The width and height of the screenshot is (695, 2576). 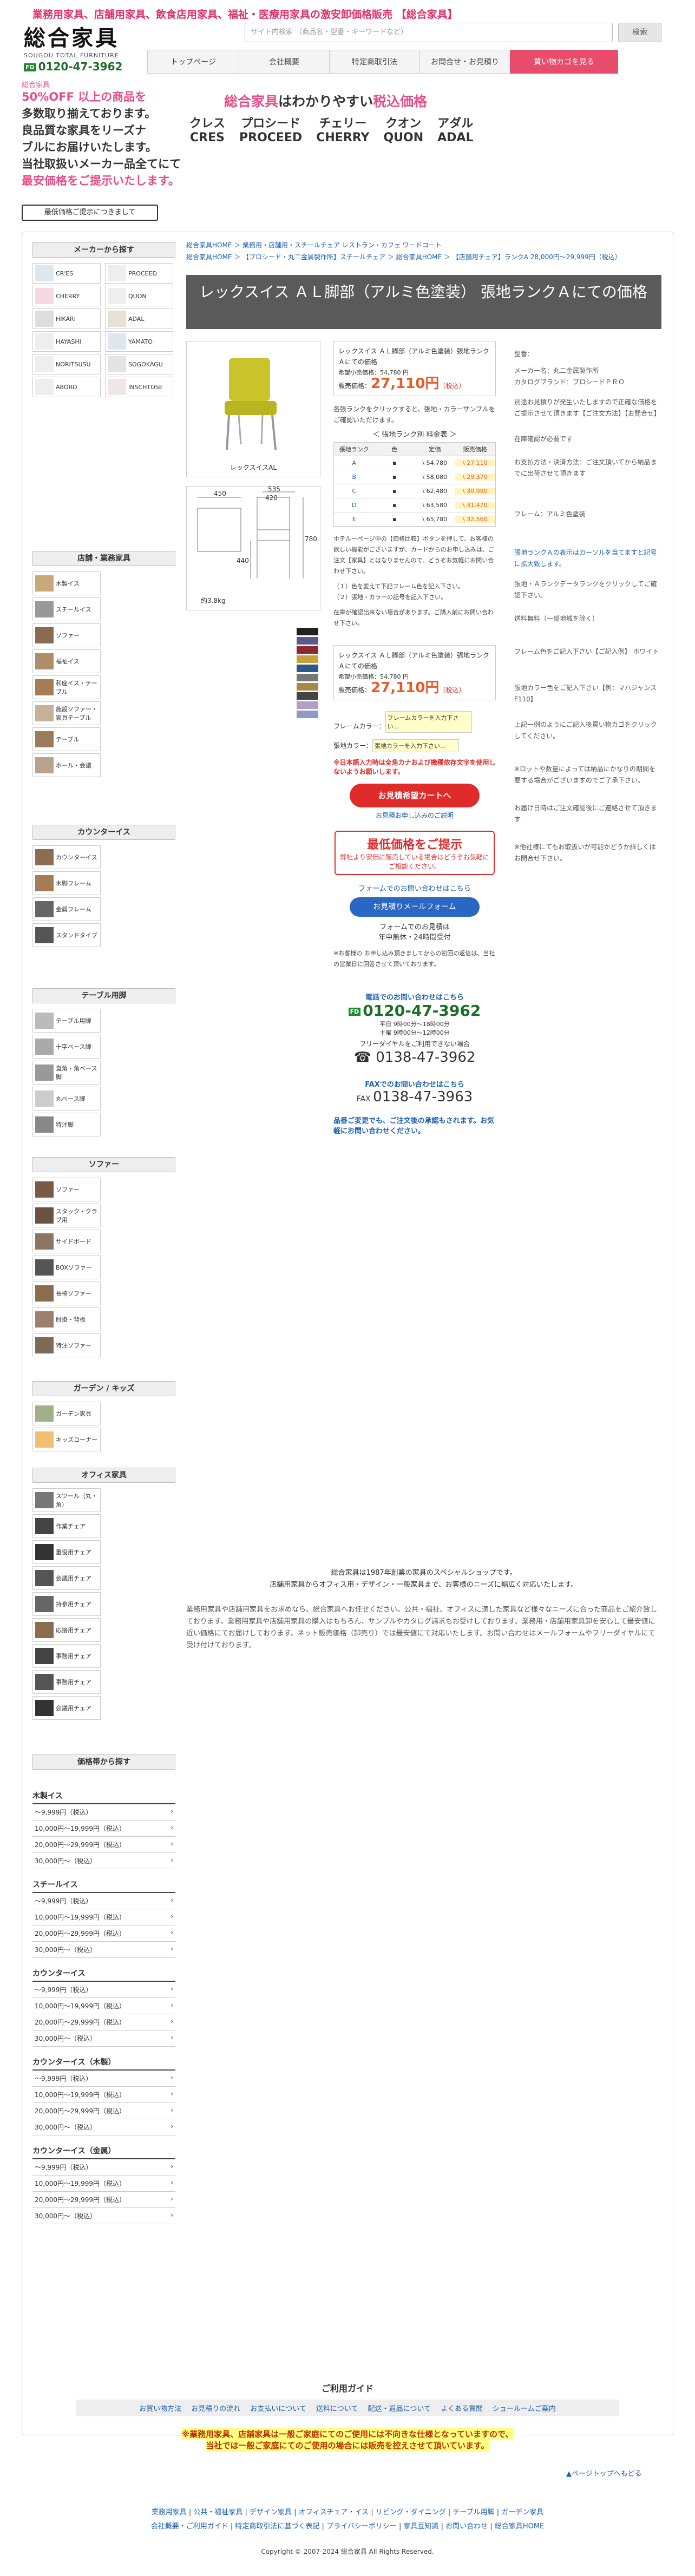 I want to click on breadcrumb-link: 【プロシード・丸二金属製作所】スチールチェア, so click(x=313, y=257).